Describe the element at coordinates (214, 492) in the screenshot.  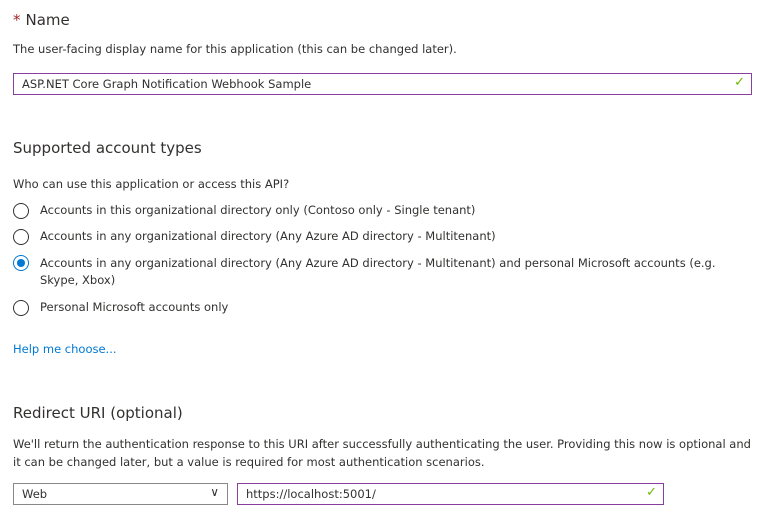
I see `chevron-down-icon: ∨` at that location.